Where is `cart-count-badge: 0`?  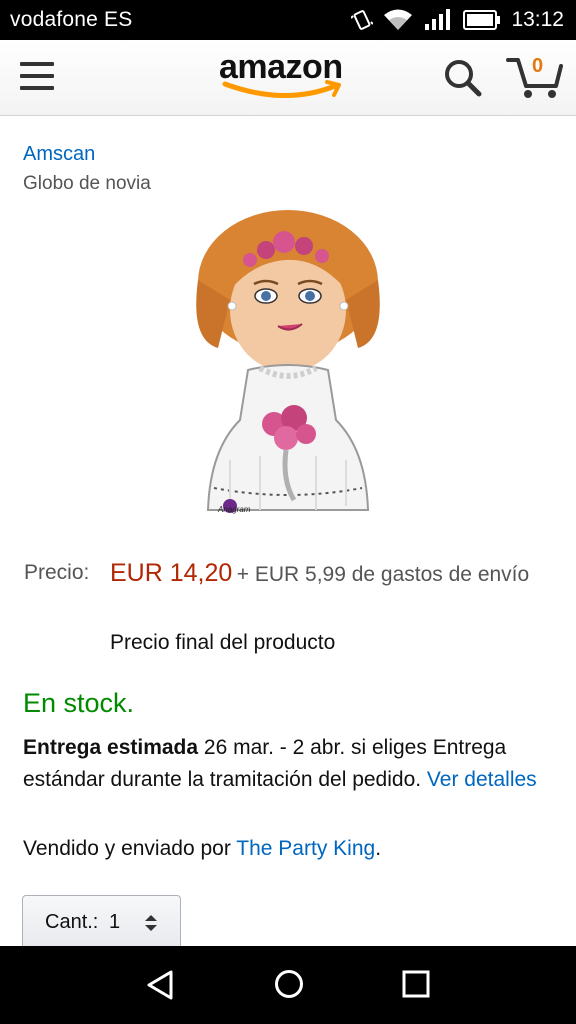
cart-count-badge: 0 is located at coordinates (538, 66).